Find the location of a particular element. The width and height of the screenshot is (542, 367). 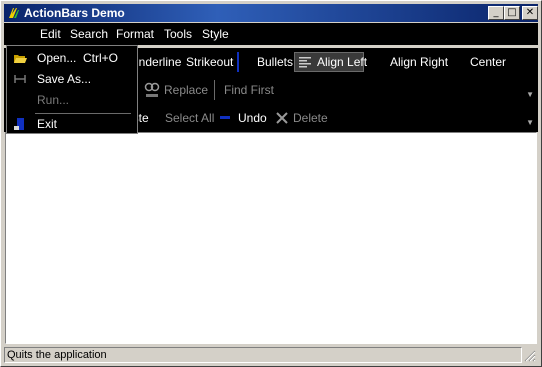

minimize-button: _ is located at coordinates (496, 13).